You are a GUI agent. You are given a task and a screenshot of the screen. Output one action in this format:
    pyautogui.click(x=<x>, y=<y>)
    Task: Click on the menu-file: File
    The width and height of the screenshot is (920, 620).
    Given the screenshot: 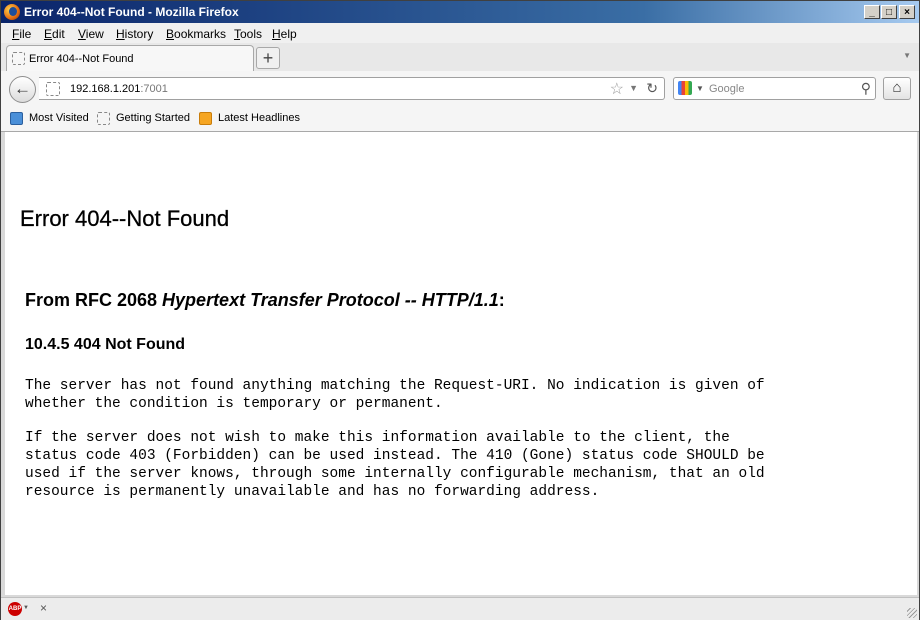 What is the action you would take?
    pyautogui.click(x=21, y=34)
    